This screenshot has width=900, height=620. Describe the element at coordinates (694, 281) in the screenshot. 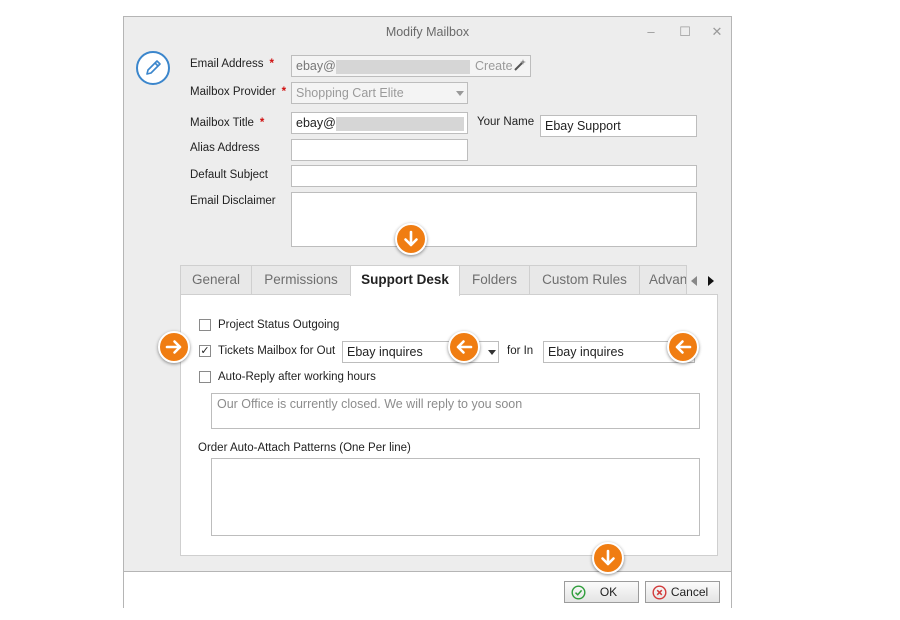

I see `chevron-left-icon` at that location.